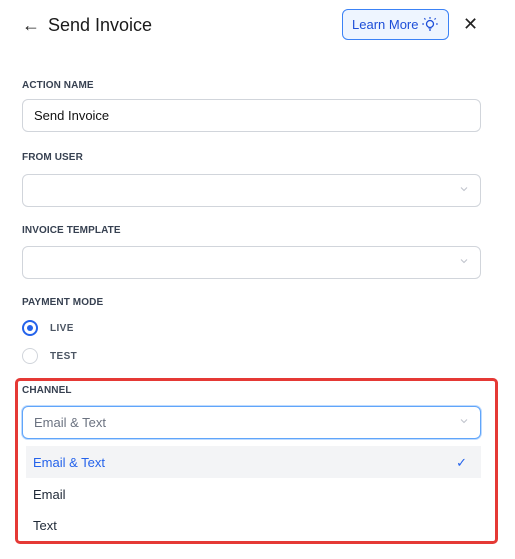 This screenshot has width=515, height=559. Describe the element at coordinates (63, 302) in the screenshot. I see `payment-mode-label: PAYMENT MODE` at that location.